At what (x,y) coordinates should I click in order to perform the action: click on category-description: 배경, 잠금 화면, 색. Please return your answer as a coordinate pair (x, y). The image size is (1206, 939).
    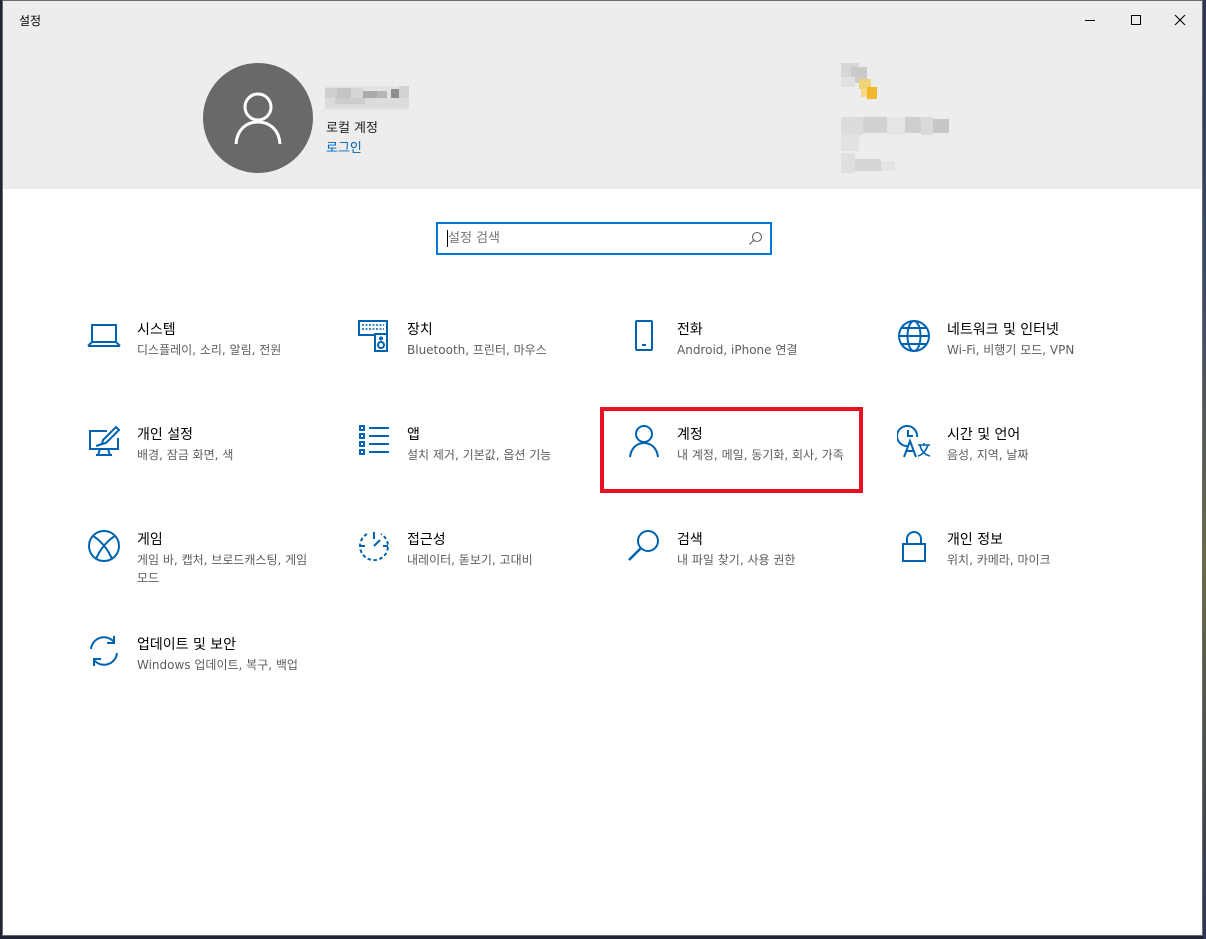
    Looking at the image, I should click on (185, 455).